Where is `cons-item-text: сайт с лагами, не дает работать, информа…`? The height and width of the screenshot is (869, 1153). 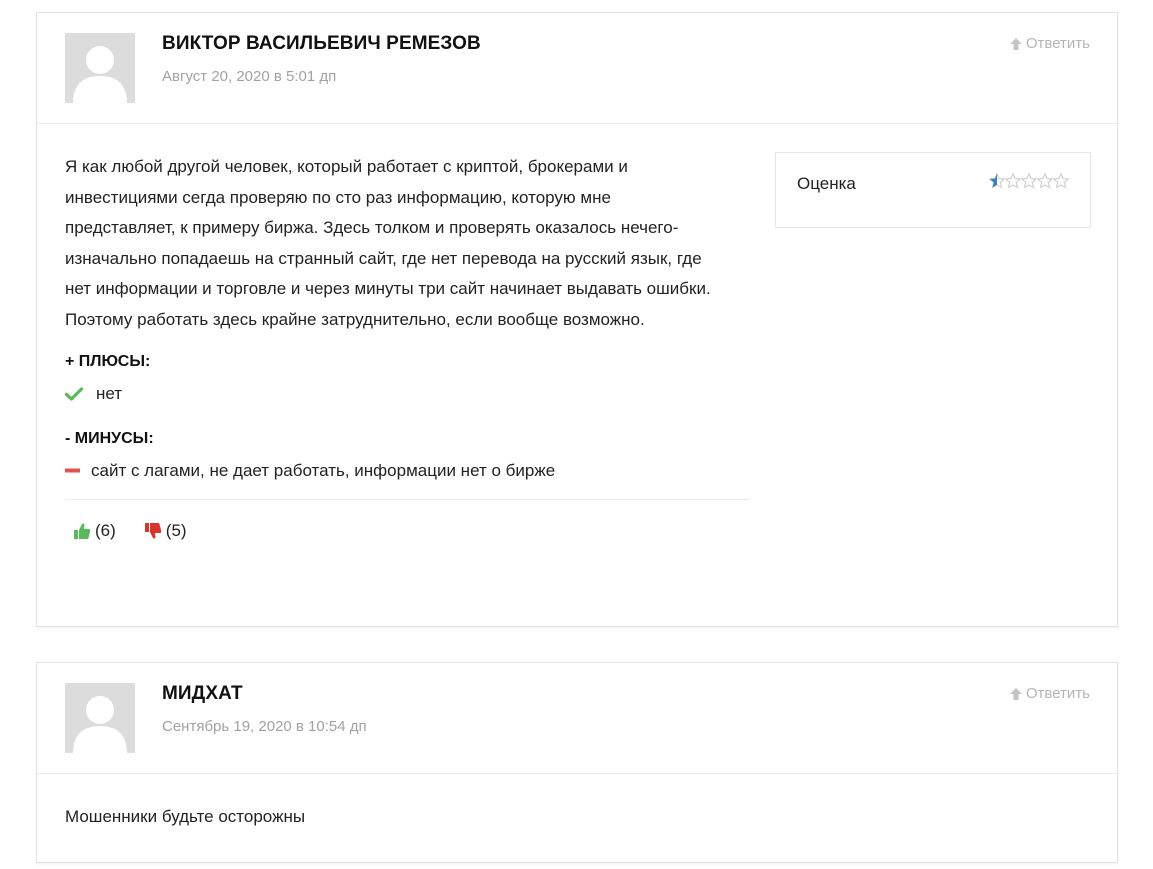
cons-item-text: сайт с лагами, не дает работать, информа… is located at coordinates (323, 470).